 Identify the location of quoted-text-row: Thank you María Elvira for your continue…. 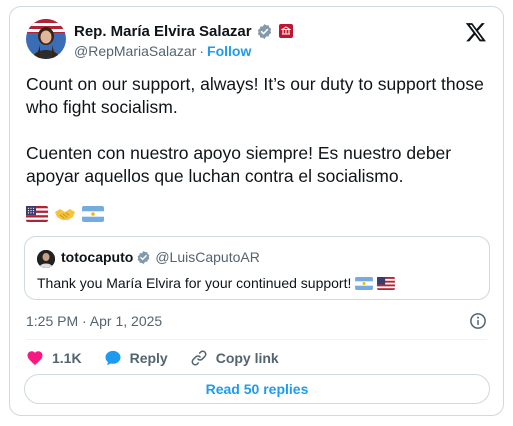
(216, 283).